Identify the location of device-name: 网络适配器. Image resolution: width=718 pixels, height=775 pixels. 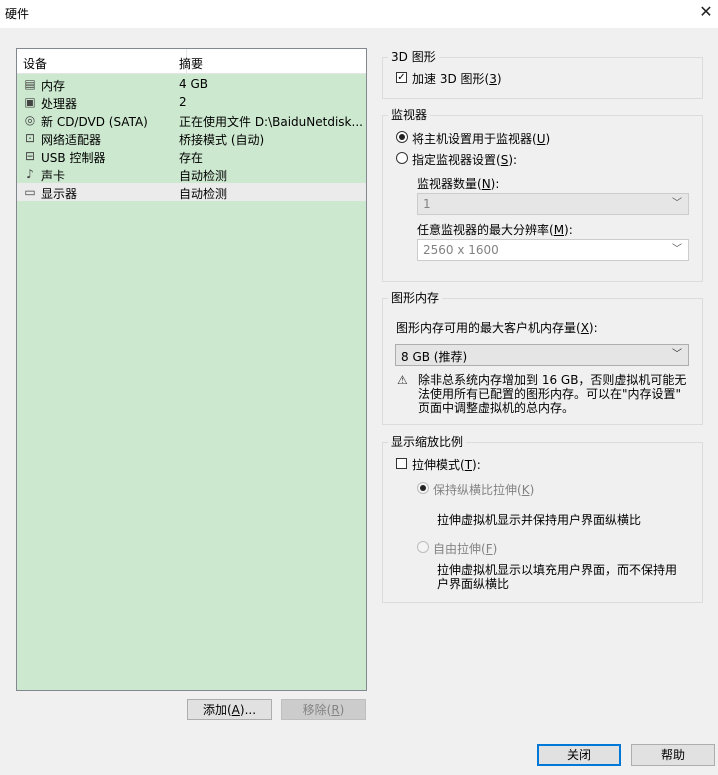
(71, 140).